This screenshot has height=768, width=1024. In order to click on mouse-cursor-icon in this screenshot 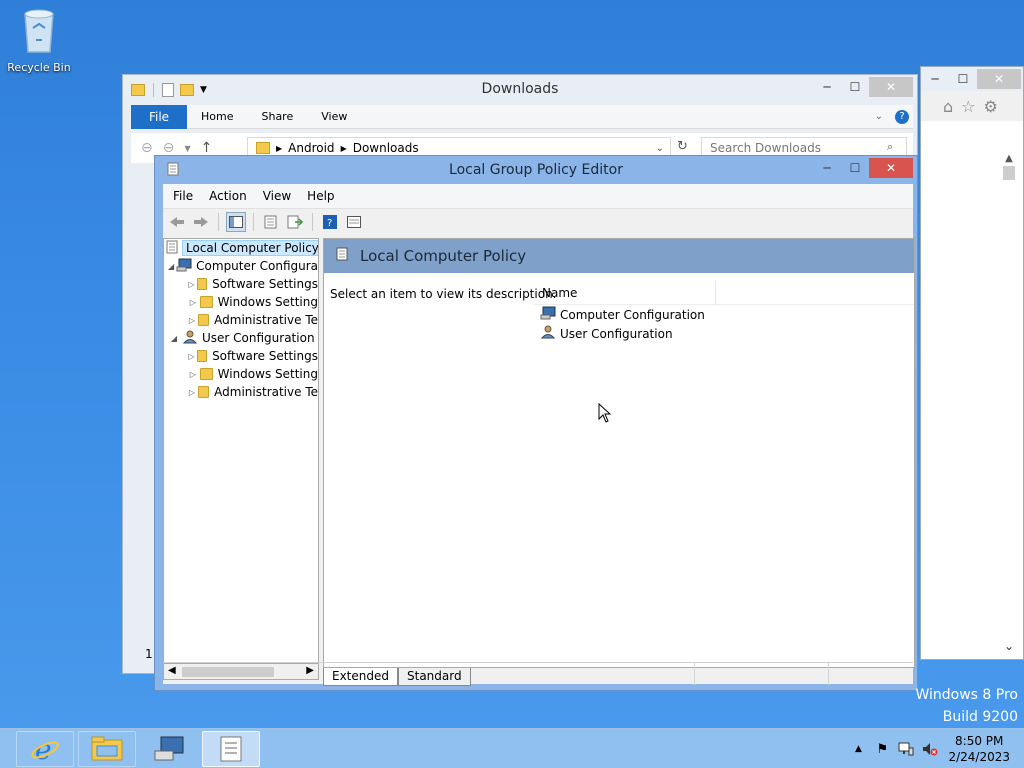, I will do `click(605, 413)`.